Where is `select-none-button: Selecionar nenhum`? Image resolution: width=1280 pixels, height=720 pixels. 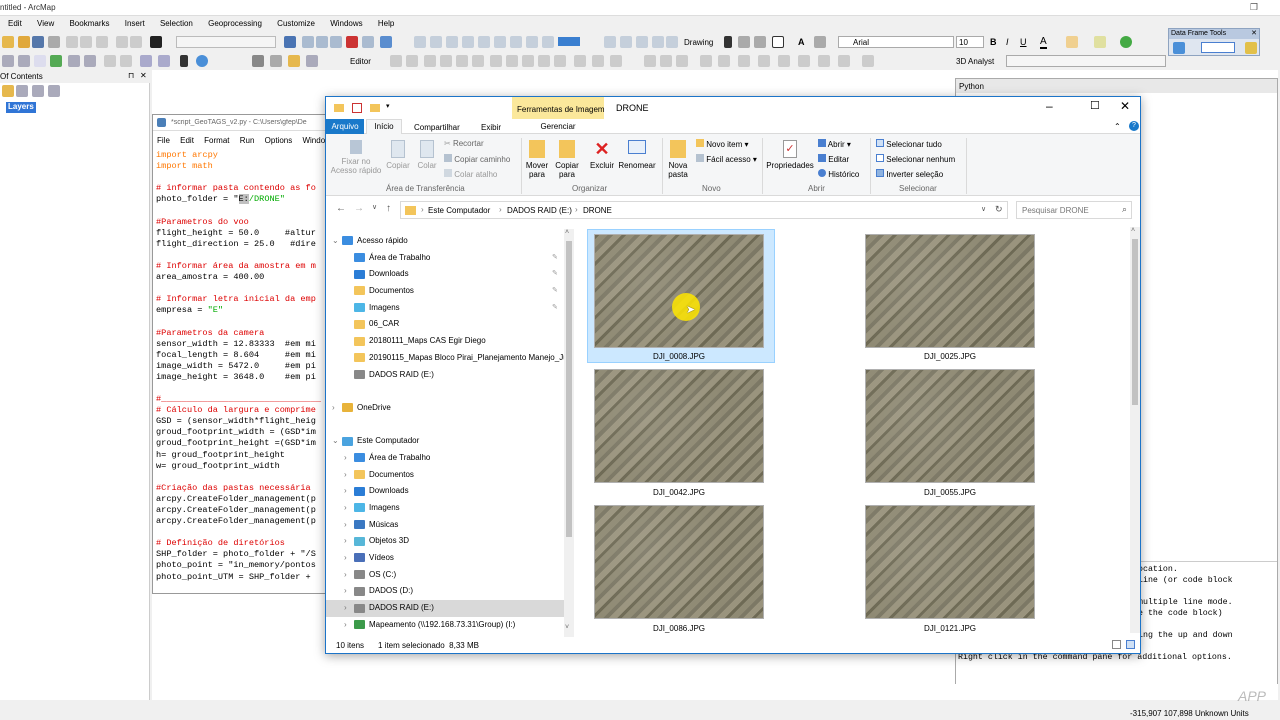
select-none-button: Selecionar nenhum is located at coordinates (915, 159).